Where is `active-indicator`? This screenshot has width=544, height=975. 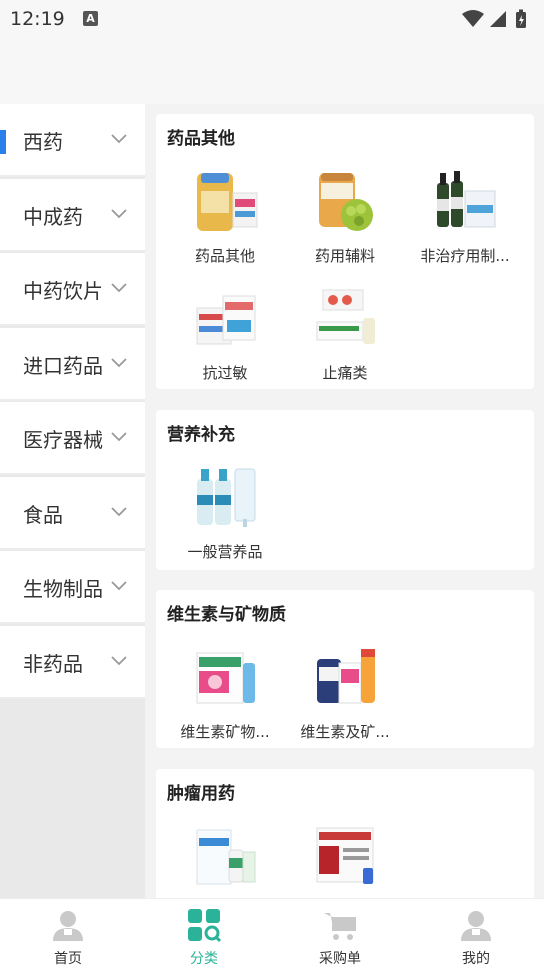 active-indicator is located at coordinates (3, 142).